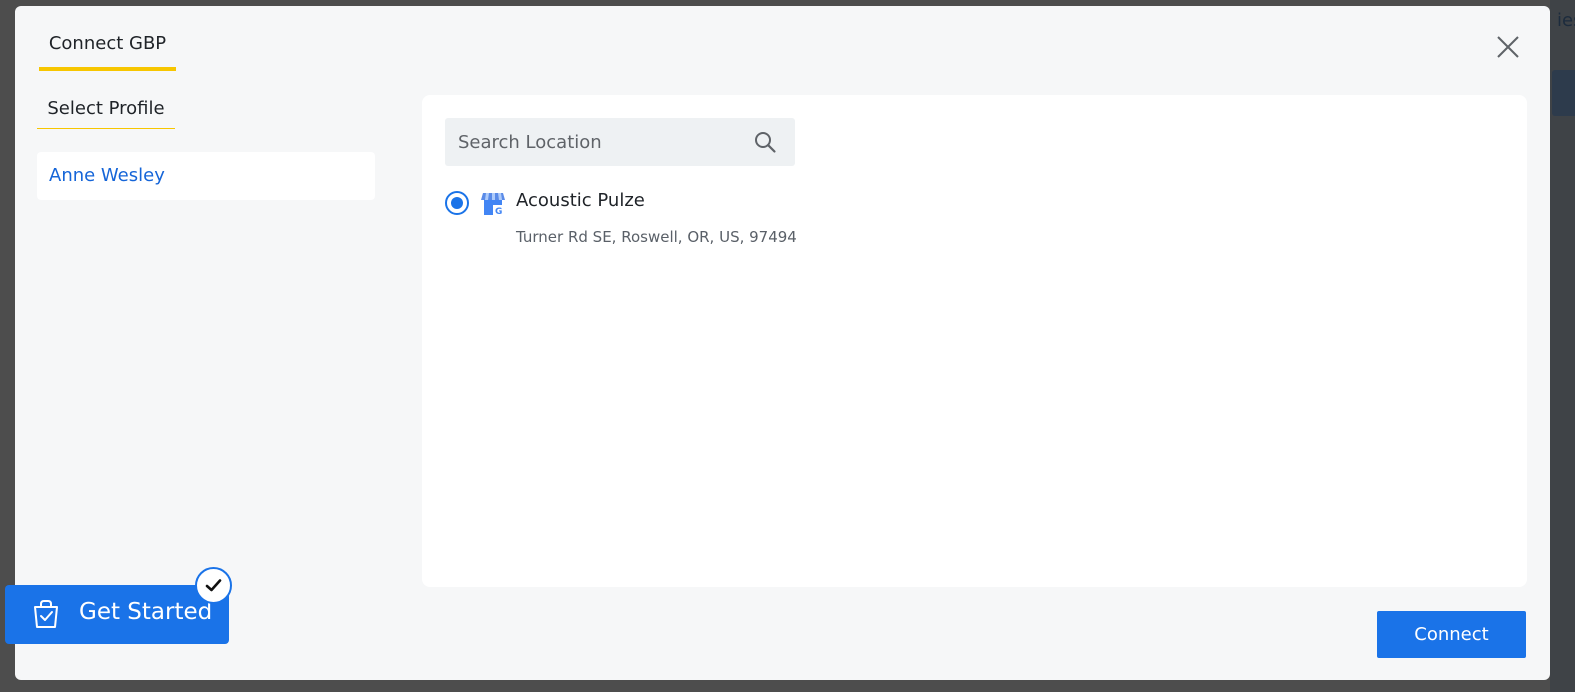  What do you see at coordinates (146, 612) in the screenshot?
I see `get-started-label: Get Started` at bounding box center [146, 612].